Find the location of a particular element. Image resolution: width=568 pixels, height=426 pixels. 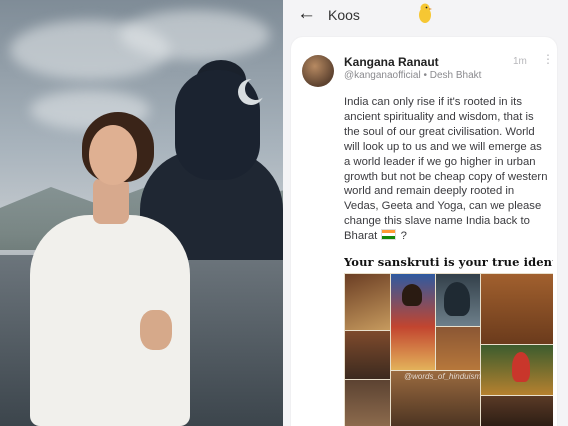

author-name: Kangana Ranaut is located at coordinates (391, 62).